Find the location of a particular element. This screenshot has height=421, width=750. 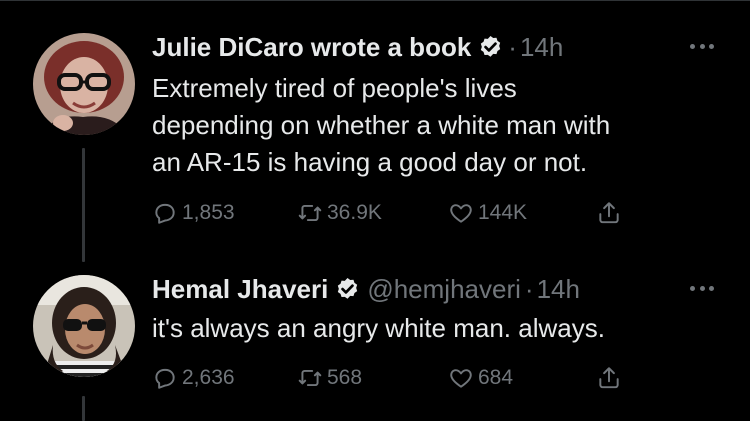

retweet-button: 36.9K is located at coordinates (339, 213).